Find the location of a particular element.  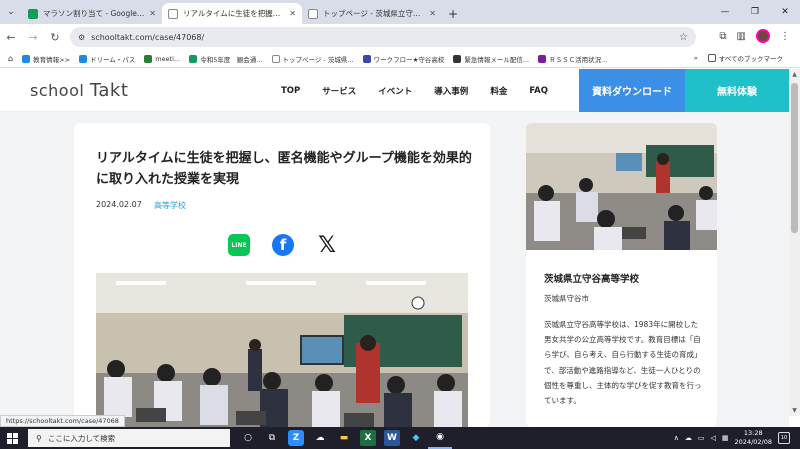

scroll-down-icon: ▼ is located at coordinates (794, 410).